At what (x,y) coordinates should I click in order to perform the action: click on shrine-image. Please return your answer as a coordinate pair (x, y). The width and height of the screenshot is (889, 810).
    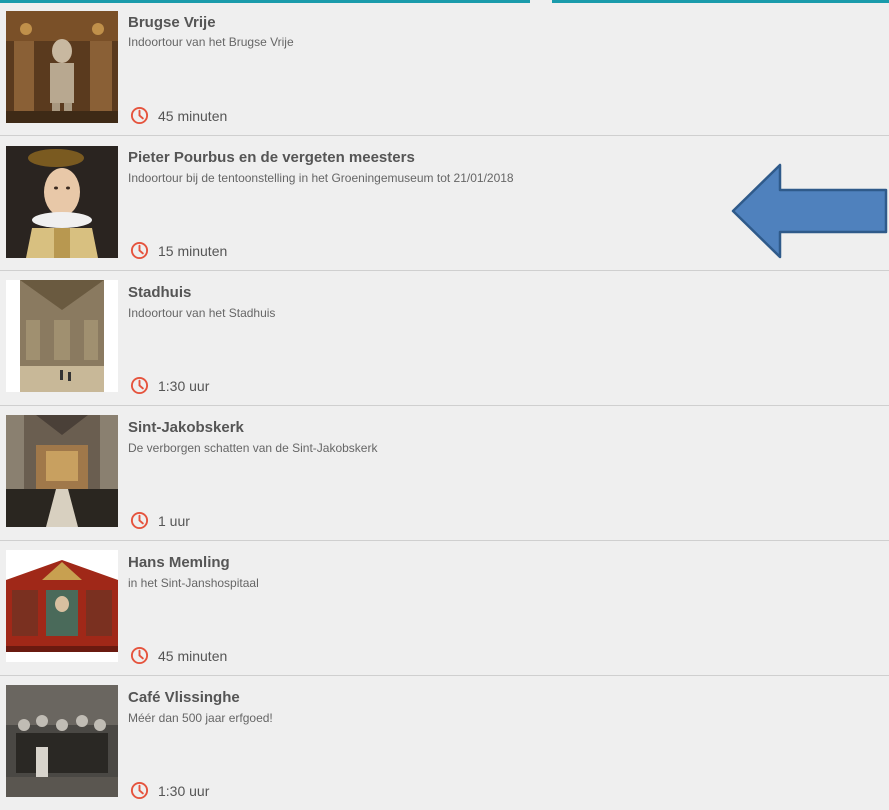
    Looking at the image, I should click on (62, 606).